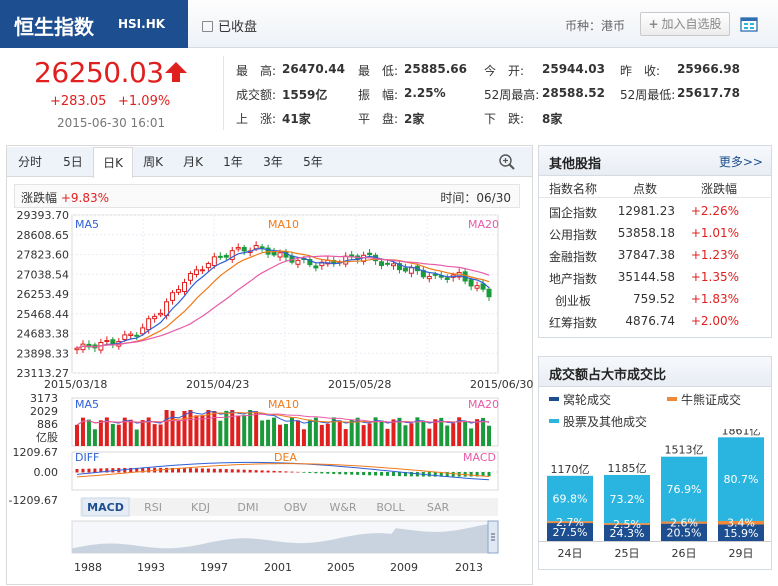 Image resolution: width=778 pixels, height=586 pixels. What do you see at coordinates (85, 198) in the screenshot?
I see `change-value: +9.83%` at bounding box center [85, 198].